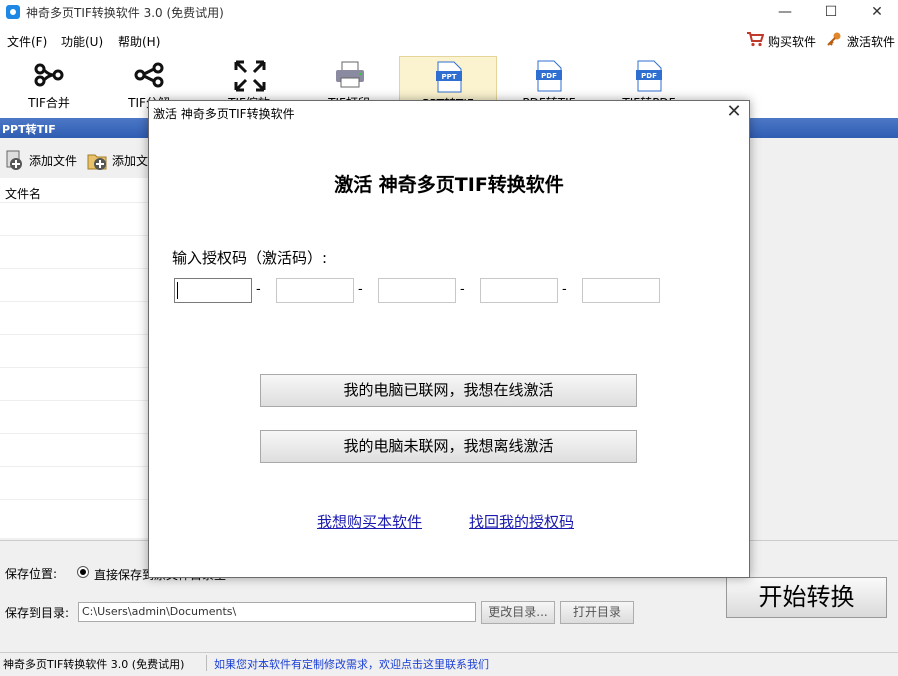 This screenshot has height=676, width=898. What do you see at coordinates (876, 13) in the screenshot?
I see `close-button: ✕` at bounding box center [876, 13].